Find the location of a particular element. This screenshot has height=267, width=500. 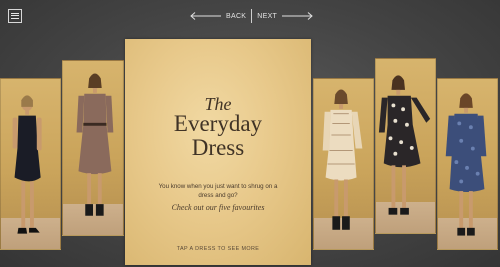

page-title: Everyday Dress is located at coordinates (218, 136).